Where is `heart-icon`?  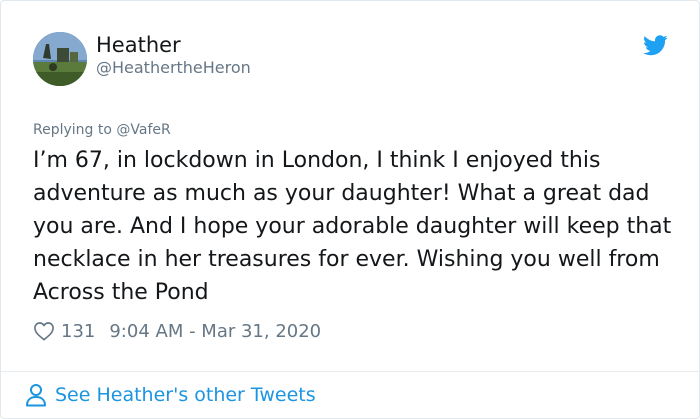
heart-icon is located at coordinates (44, 331).